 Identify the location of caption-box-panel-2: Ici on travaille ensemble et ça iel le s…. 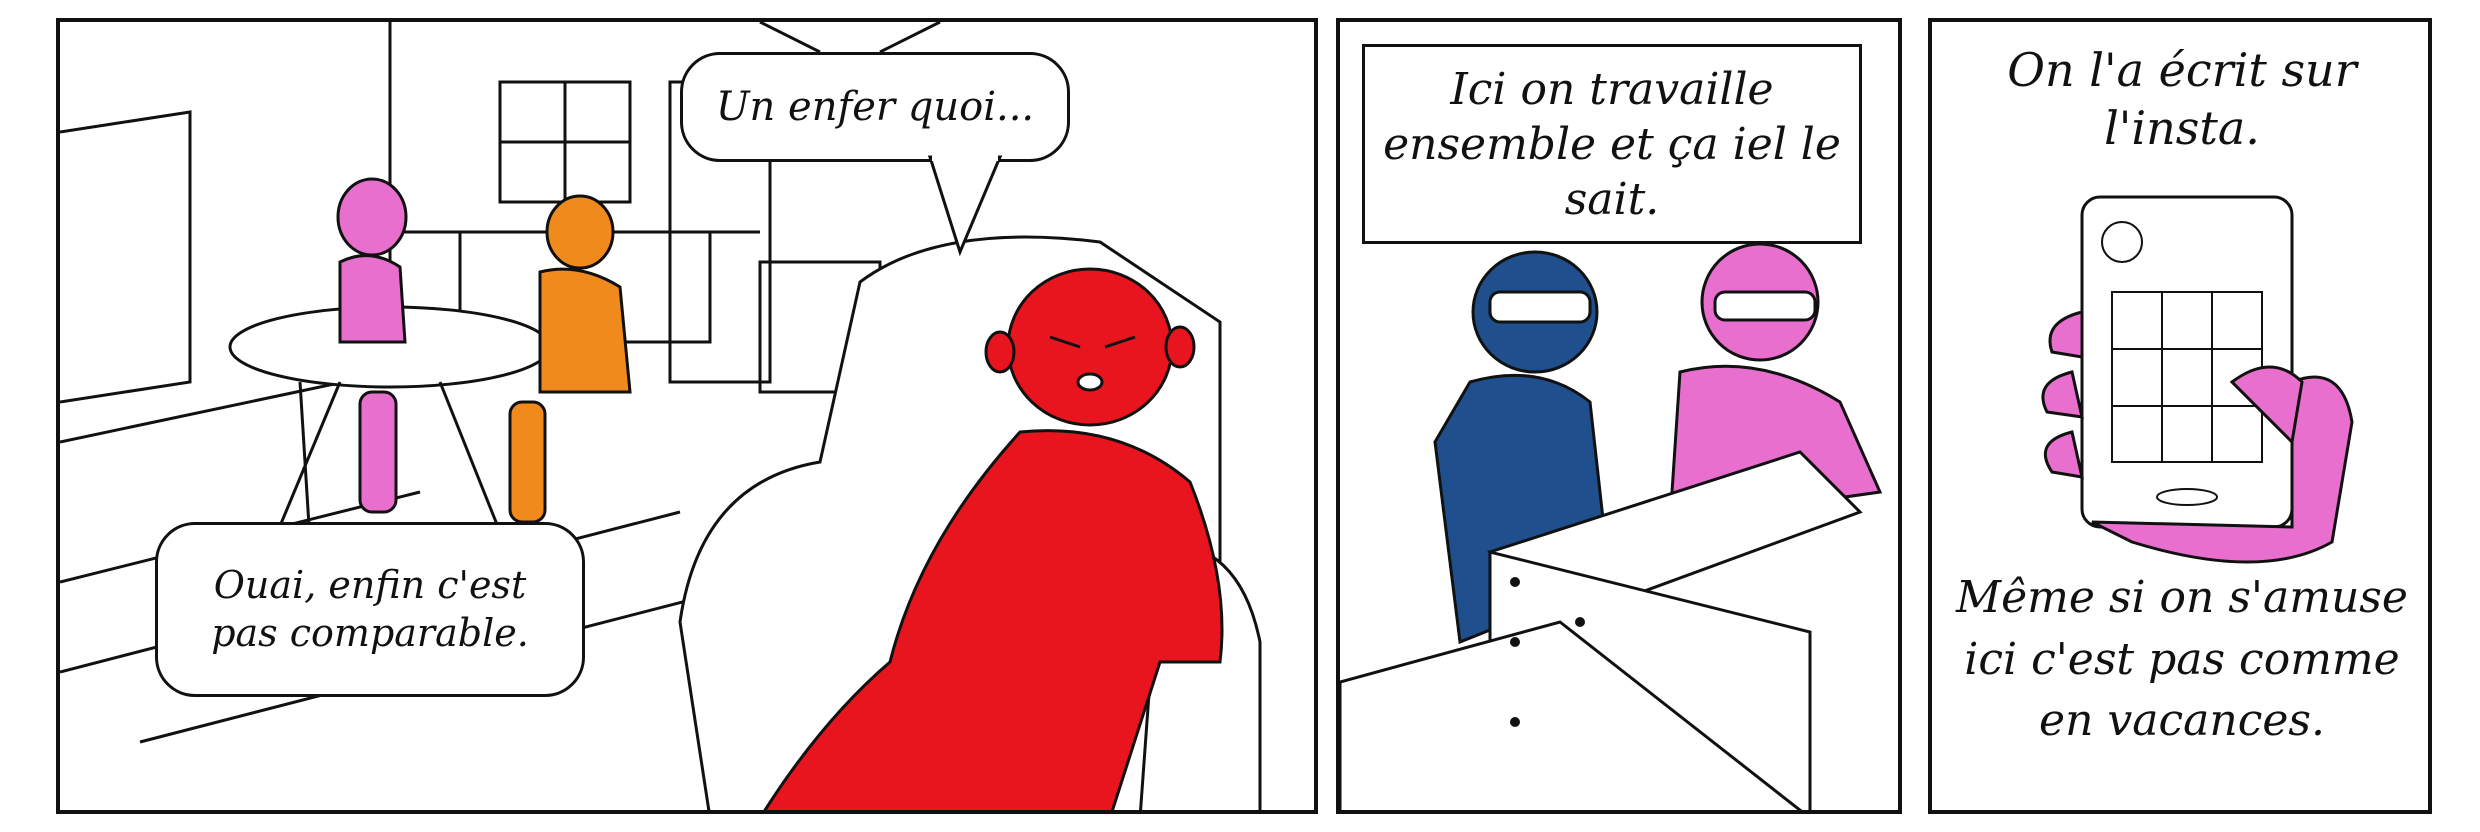
(1612, 144).